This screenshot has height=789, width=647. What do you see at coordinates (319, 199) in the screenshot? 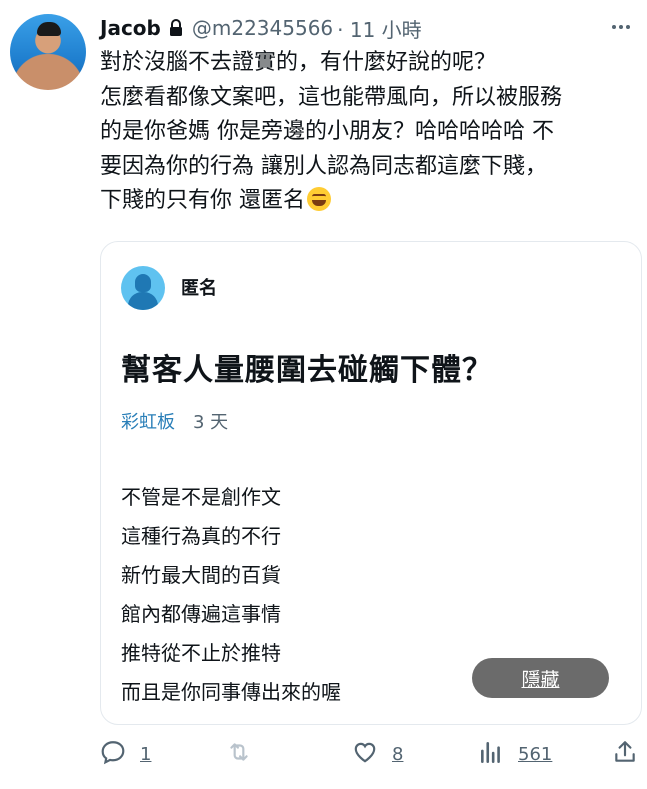
I see `rofl-emoji-icon` at bounding box center [319, 199].